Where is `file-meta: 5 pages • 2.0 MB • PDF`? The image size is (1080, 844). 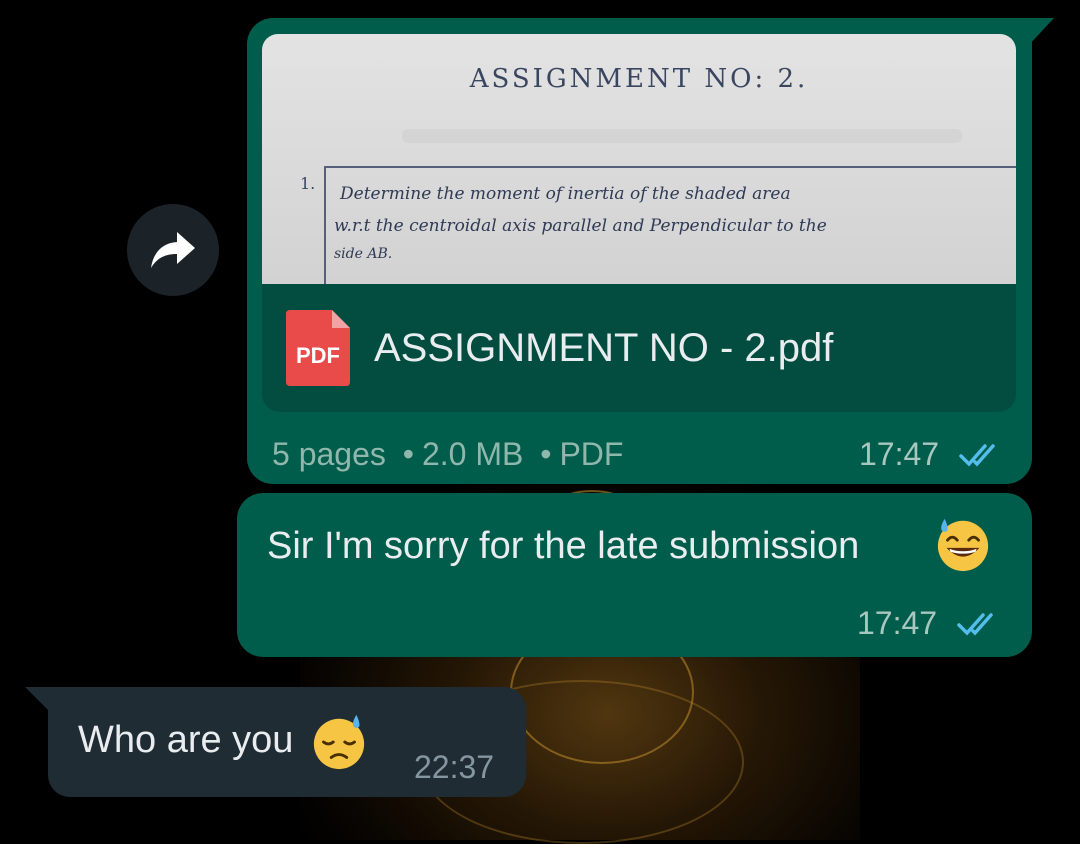
file-meta: 5 pages • 2.0 MB • PDF is located at coordinates (447, 454).